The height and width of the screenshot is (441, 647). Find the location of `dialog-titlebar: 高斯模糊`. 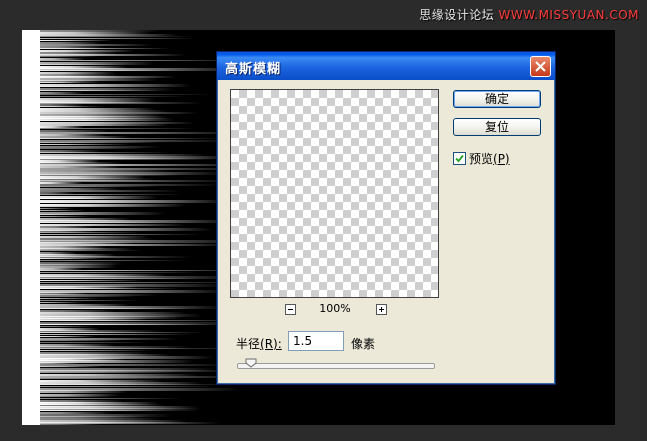

dialog-titlebar: 高斯模糊 is located at coordinates (386, 66).